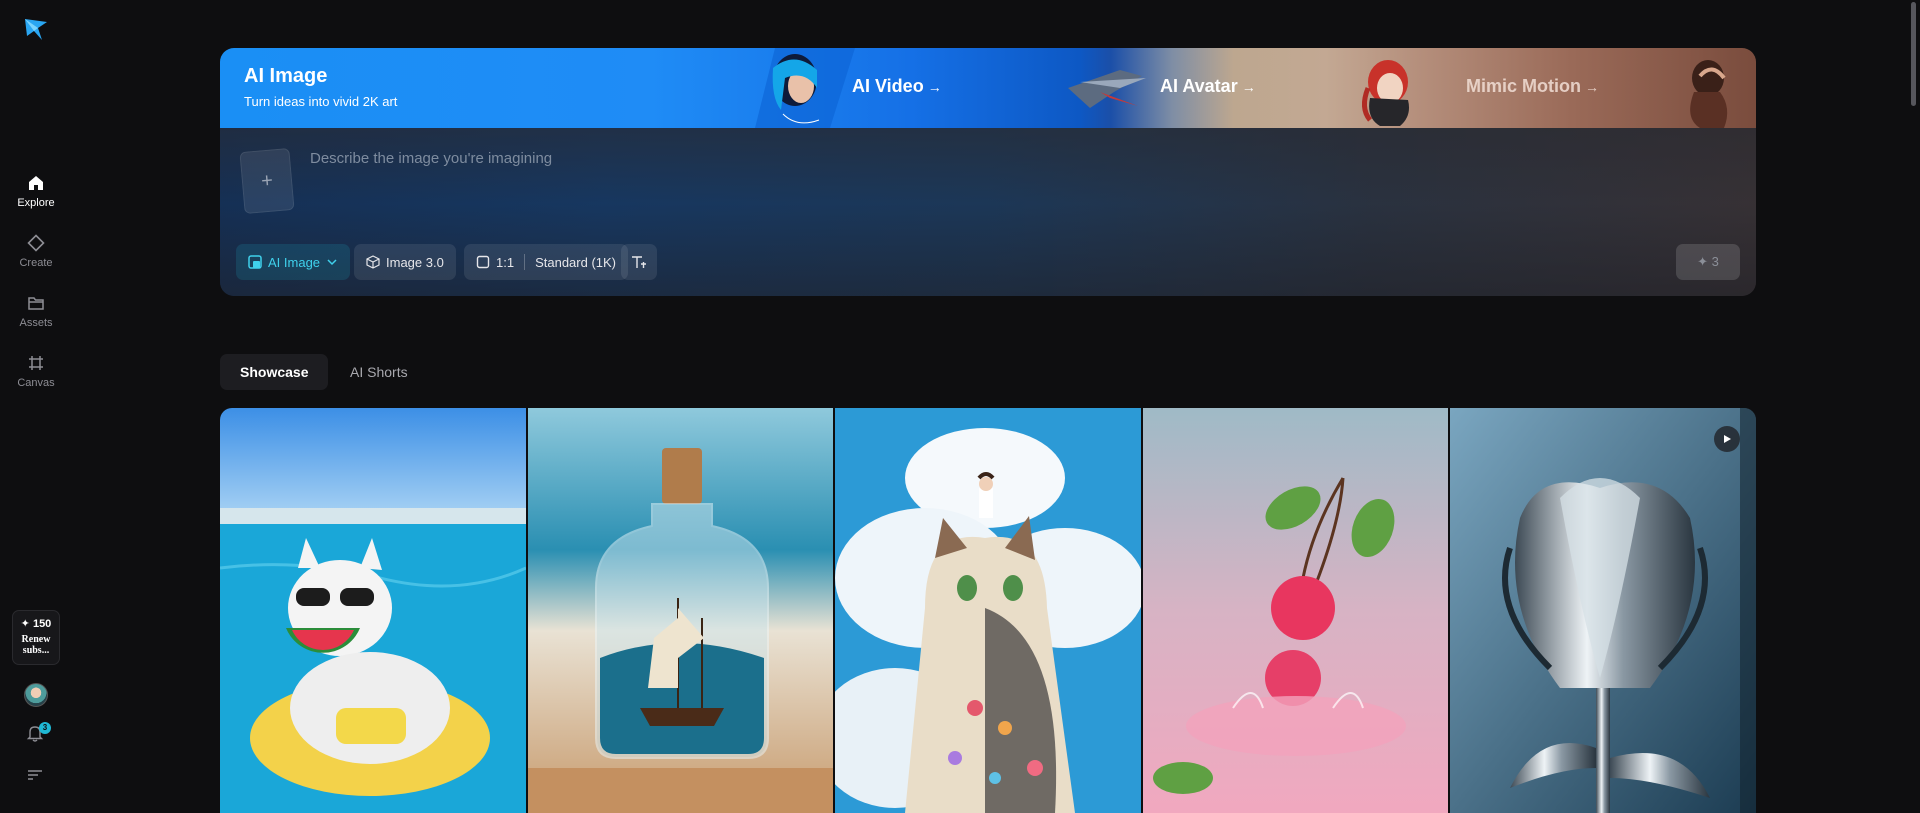 This screenshot has height=813, width=1920. I want to click on app-logo, so click(36, 29).